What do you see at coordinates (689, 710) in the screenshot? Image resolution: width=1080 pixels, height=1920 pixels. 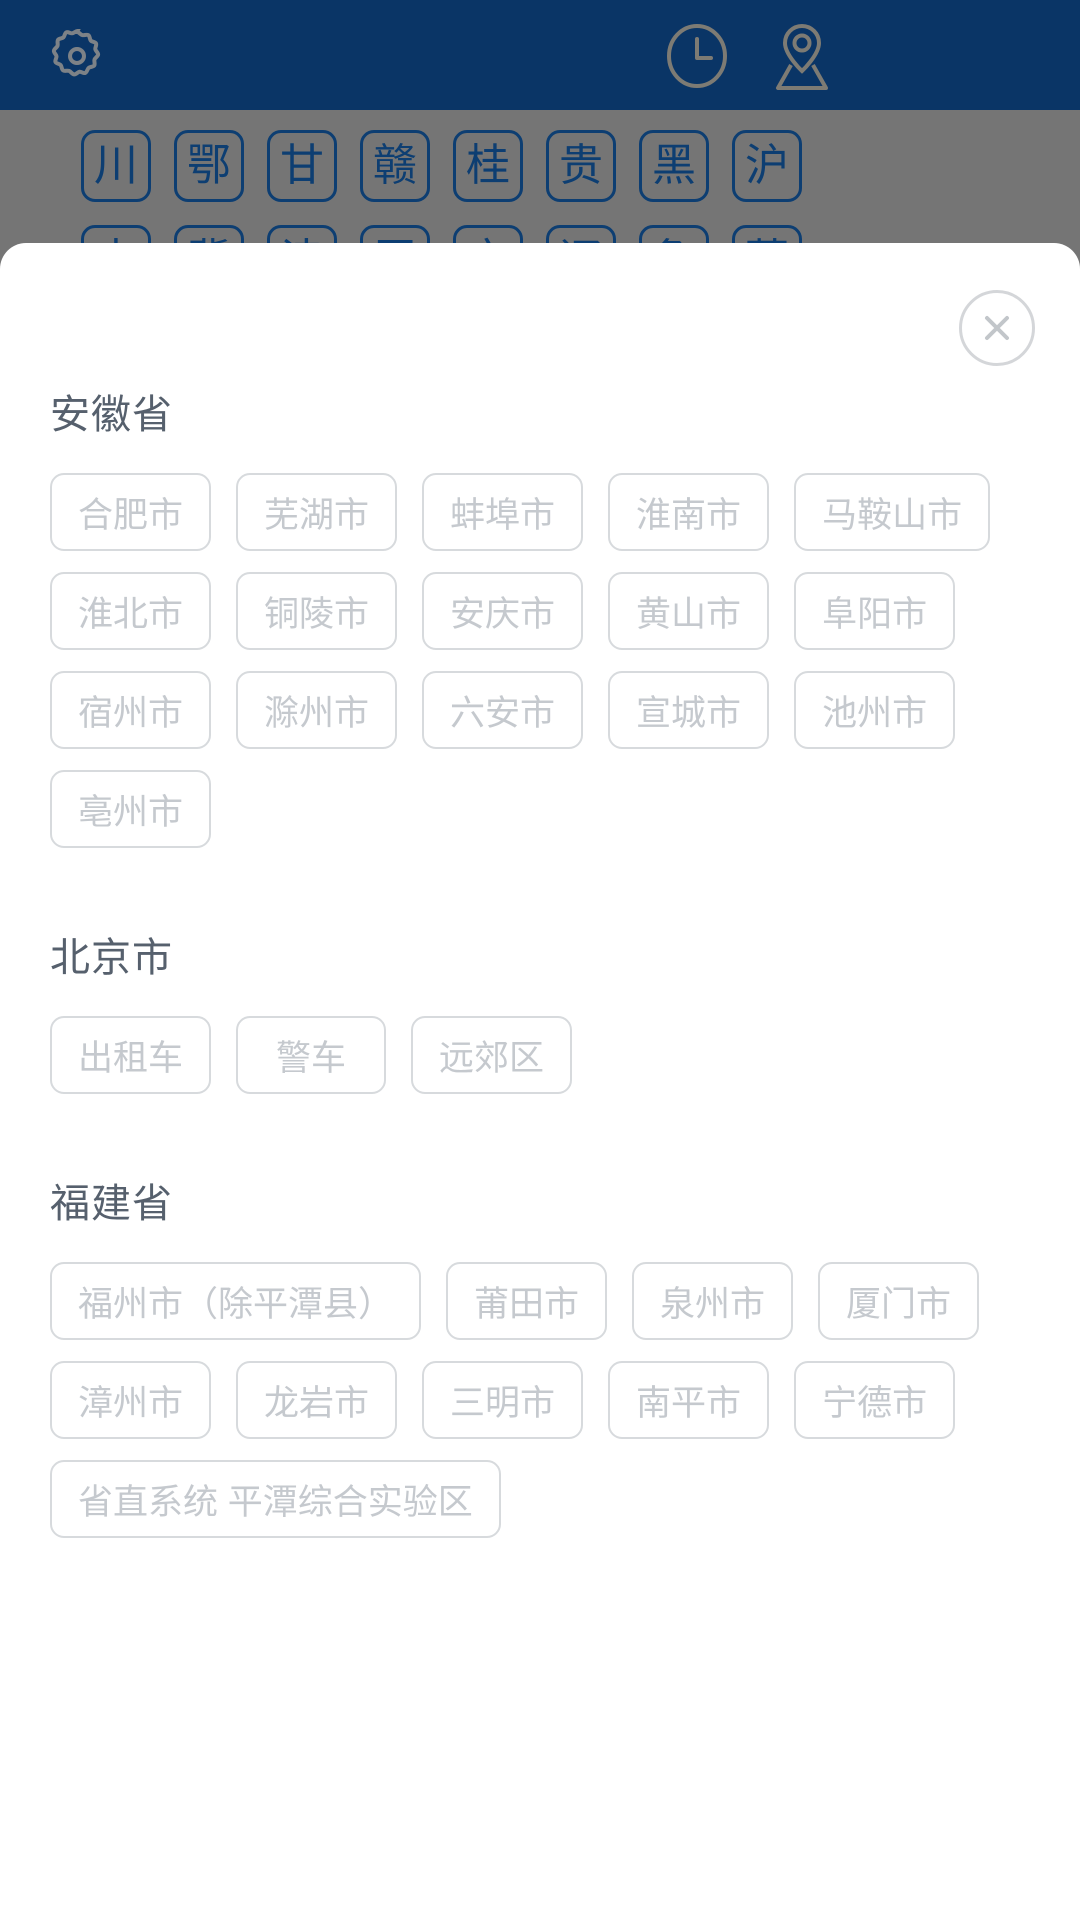 I see `city-chip: 宣城市` at bounding box center [689, 710].